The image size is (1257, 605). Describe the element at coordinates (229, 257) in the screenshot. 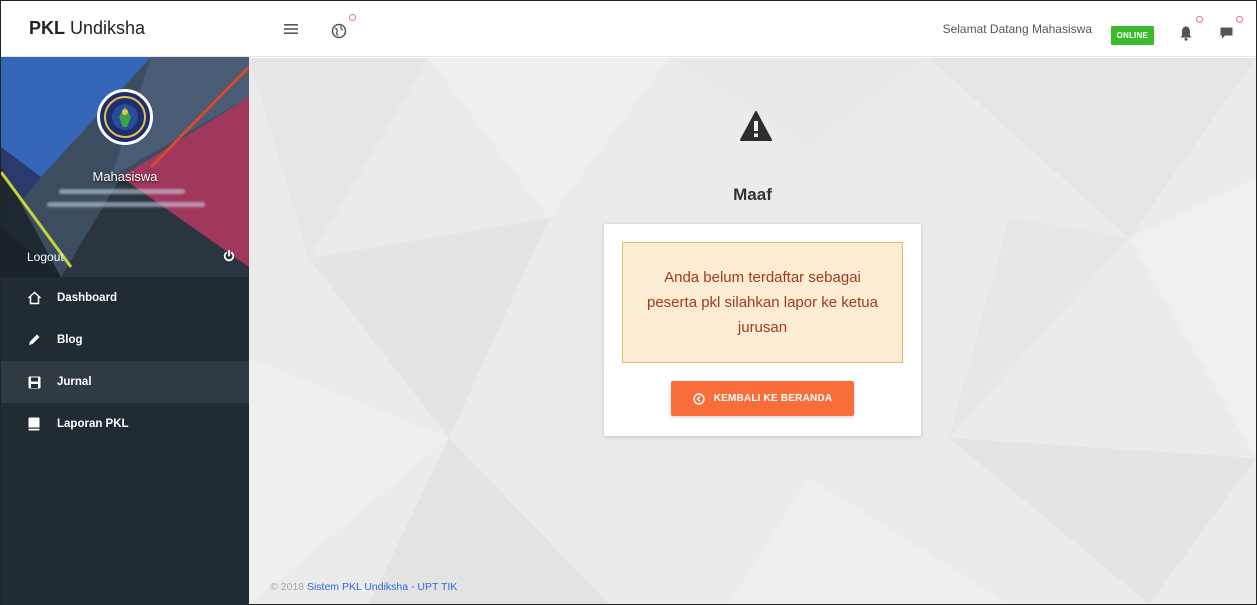

I see `power-icon` at that location.